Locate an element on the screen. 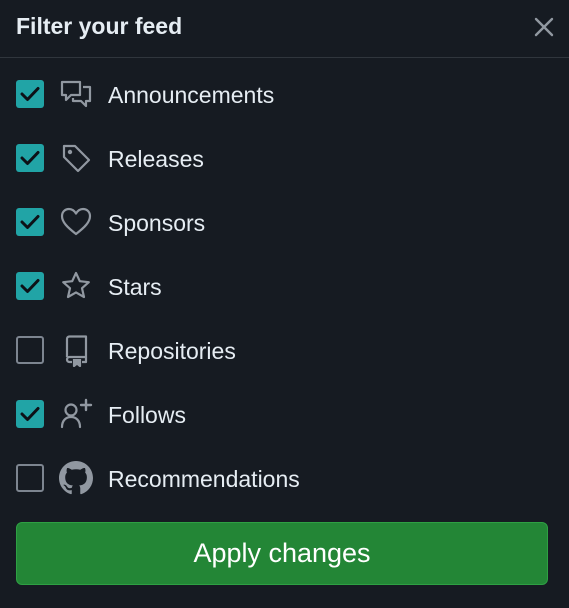 This screenshot has height=608, width=569. filter-item-sponsors: Sponsors is located at coordinates (284, 222).